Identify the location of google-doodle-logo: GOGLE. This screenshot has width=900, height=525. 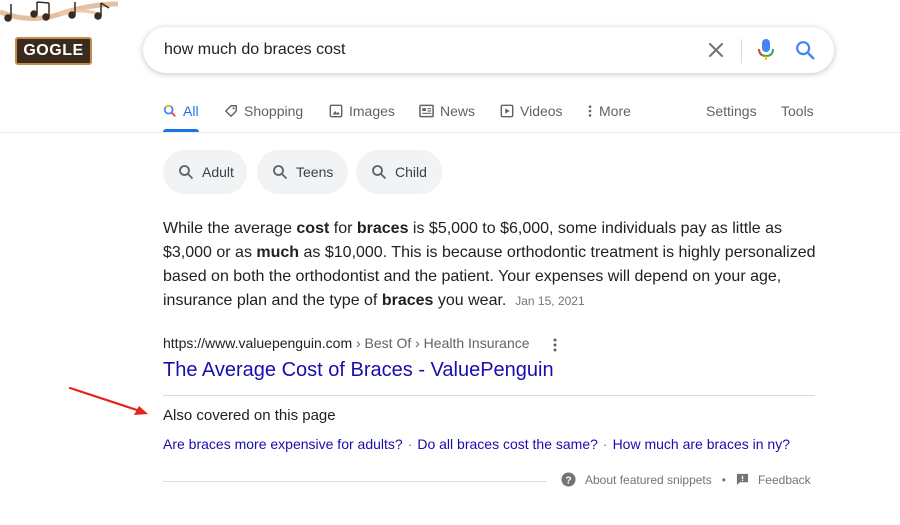
(53, 51).